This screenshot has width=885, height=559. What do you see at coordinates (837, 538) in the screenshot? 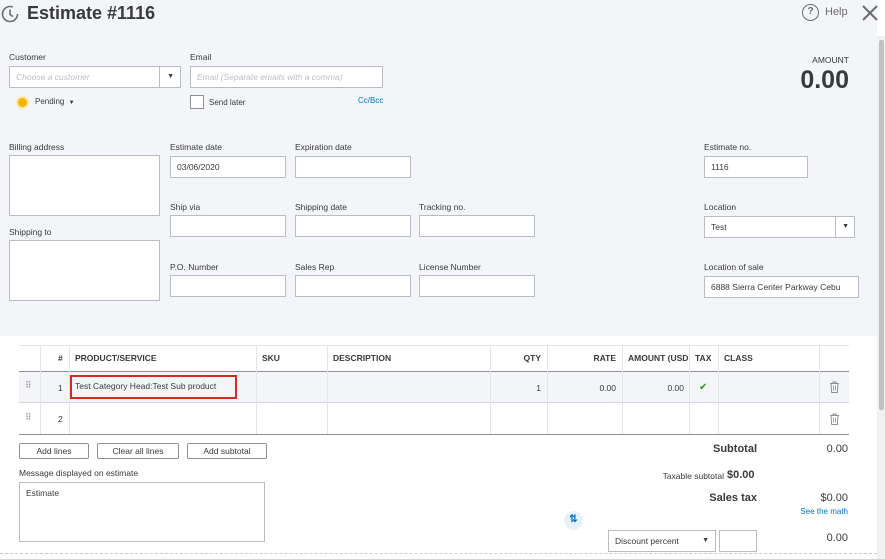
I see `discount-total-value: 0.00` at bounding box center [837, 538].